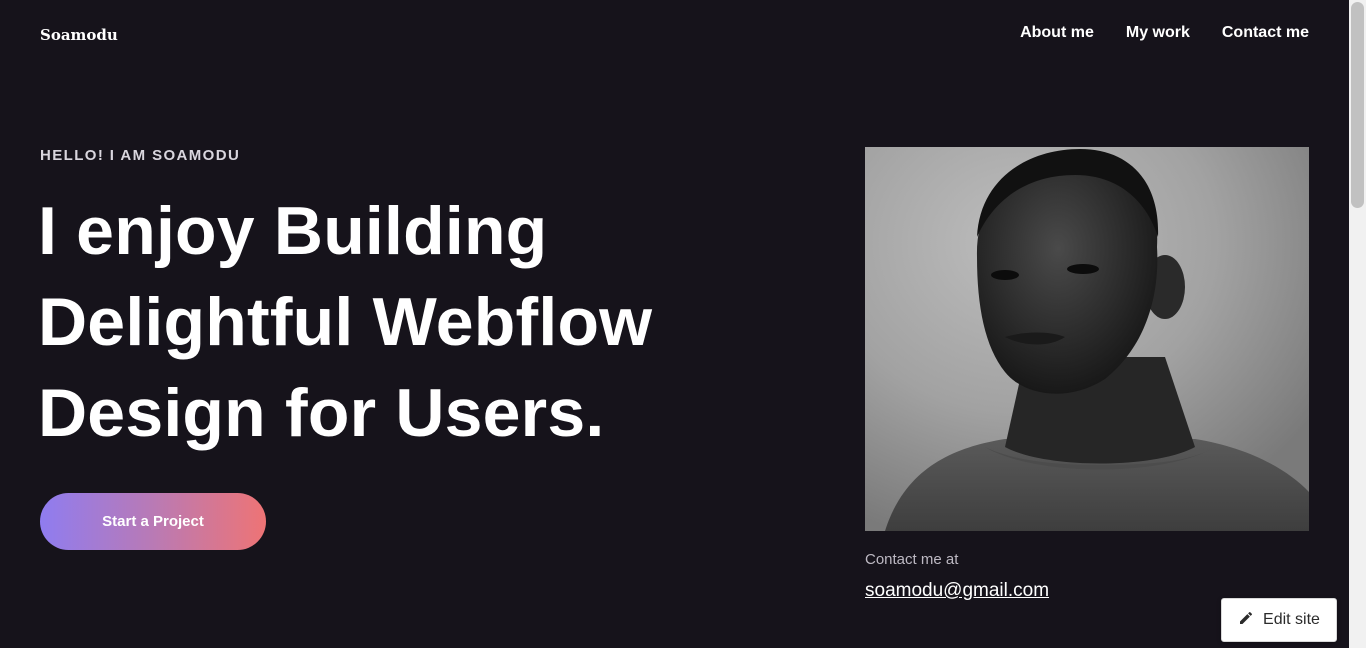 This screenshot has height=648, width=1366. I want to click on headline-line-2: Delightful Webflow, so click(345, 322).